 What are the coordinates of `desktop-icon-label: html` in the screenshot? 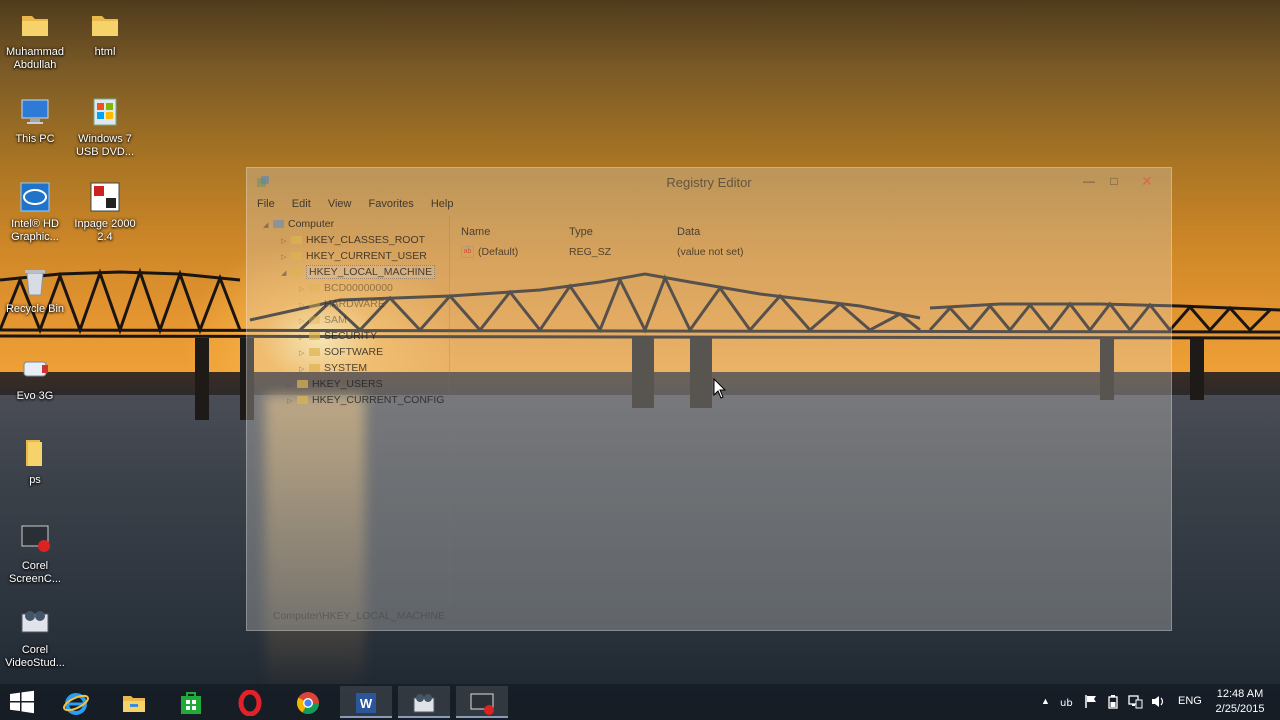 It's located at (105, 52).